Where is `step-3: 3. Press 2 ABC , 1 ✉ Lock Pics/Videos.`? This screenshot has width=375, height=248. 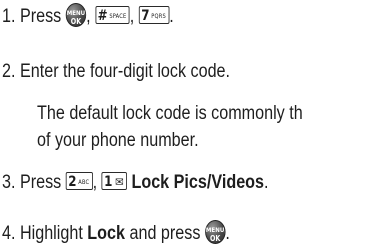 step-3: 3. Press 2 ABC , 1 ✉ Lock Pics/Videos. is located at coordinates (135, 182).